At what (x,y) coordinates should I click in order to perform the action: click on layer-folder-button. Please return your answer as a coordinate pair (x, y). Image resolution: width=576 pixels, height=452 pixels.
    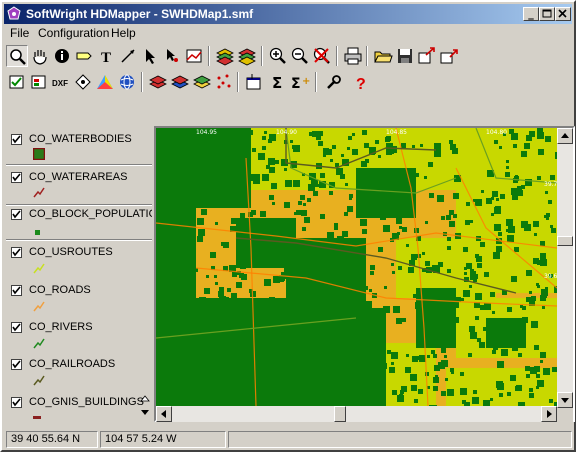
    Looking at the image, I should click on (202, 82).